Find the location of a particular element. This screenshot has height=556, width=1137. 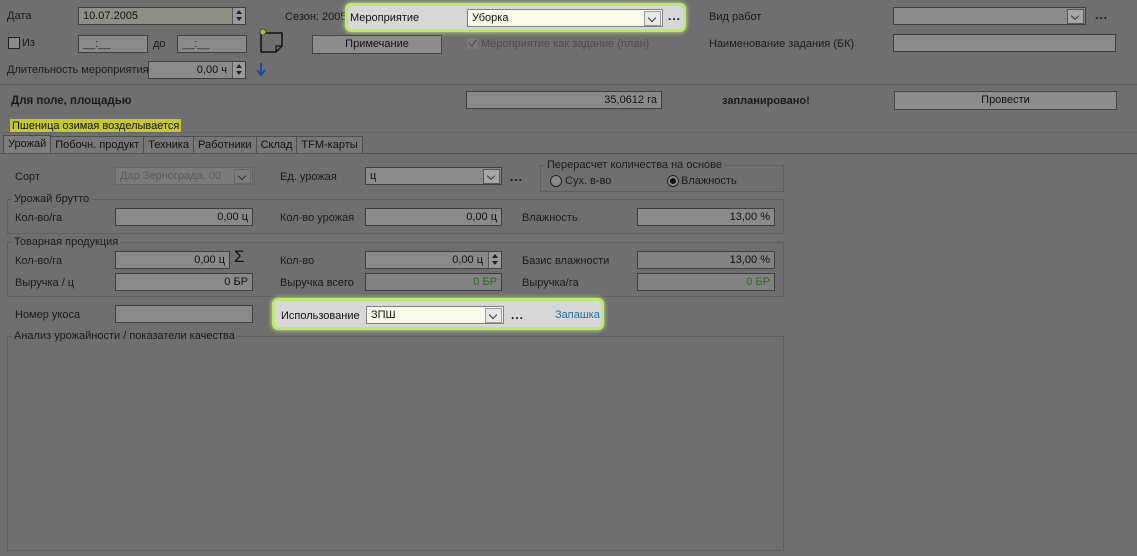

usage-highlight: Использование ЗПШ ... Запашка is located at coordinates (438, 314).